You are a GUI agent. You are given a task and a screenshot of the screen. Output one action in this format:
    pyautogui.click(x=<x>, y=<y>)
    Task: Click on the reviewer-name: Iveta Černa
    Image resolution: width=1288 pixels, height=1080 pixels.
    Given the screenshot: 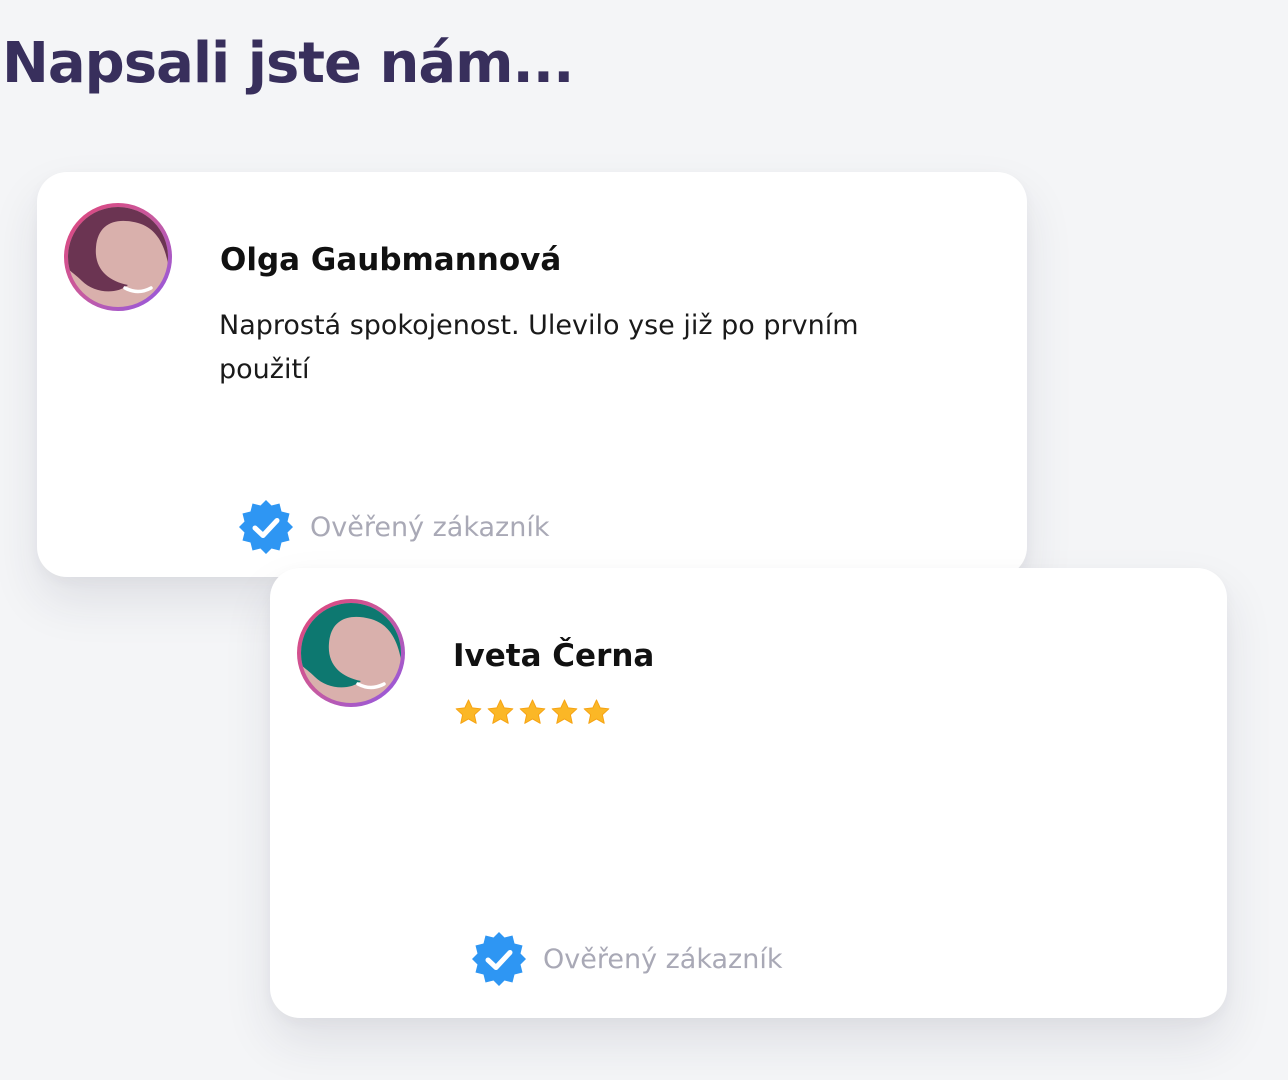 What is the action you would take?
    pyautogui.click(x=554, y=656)
    